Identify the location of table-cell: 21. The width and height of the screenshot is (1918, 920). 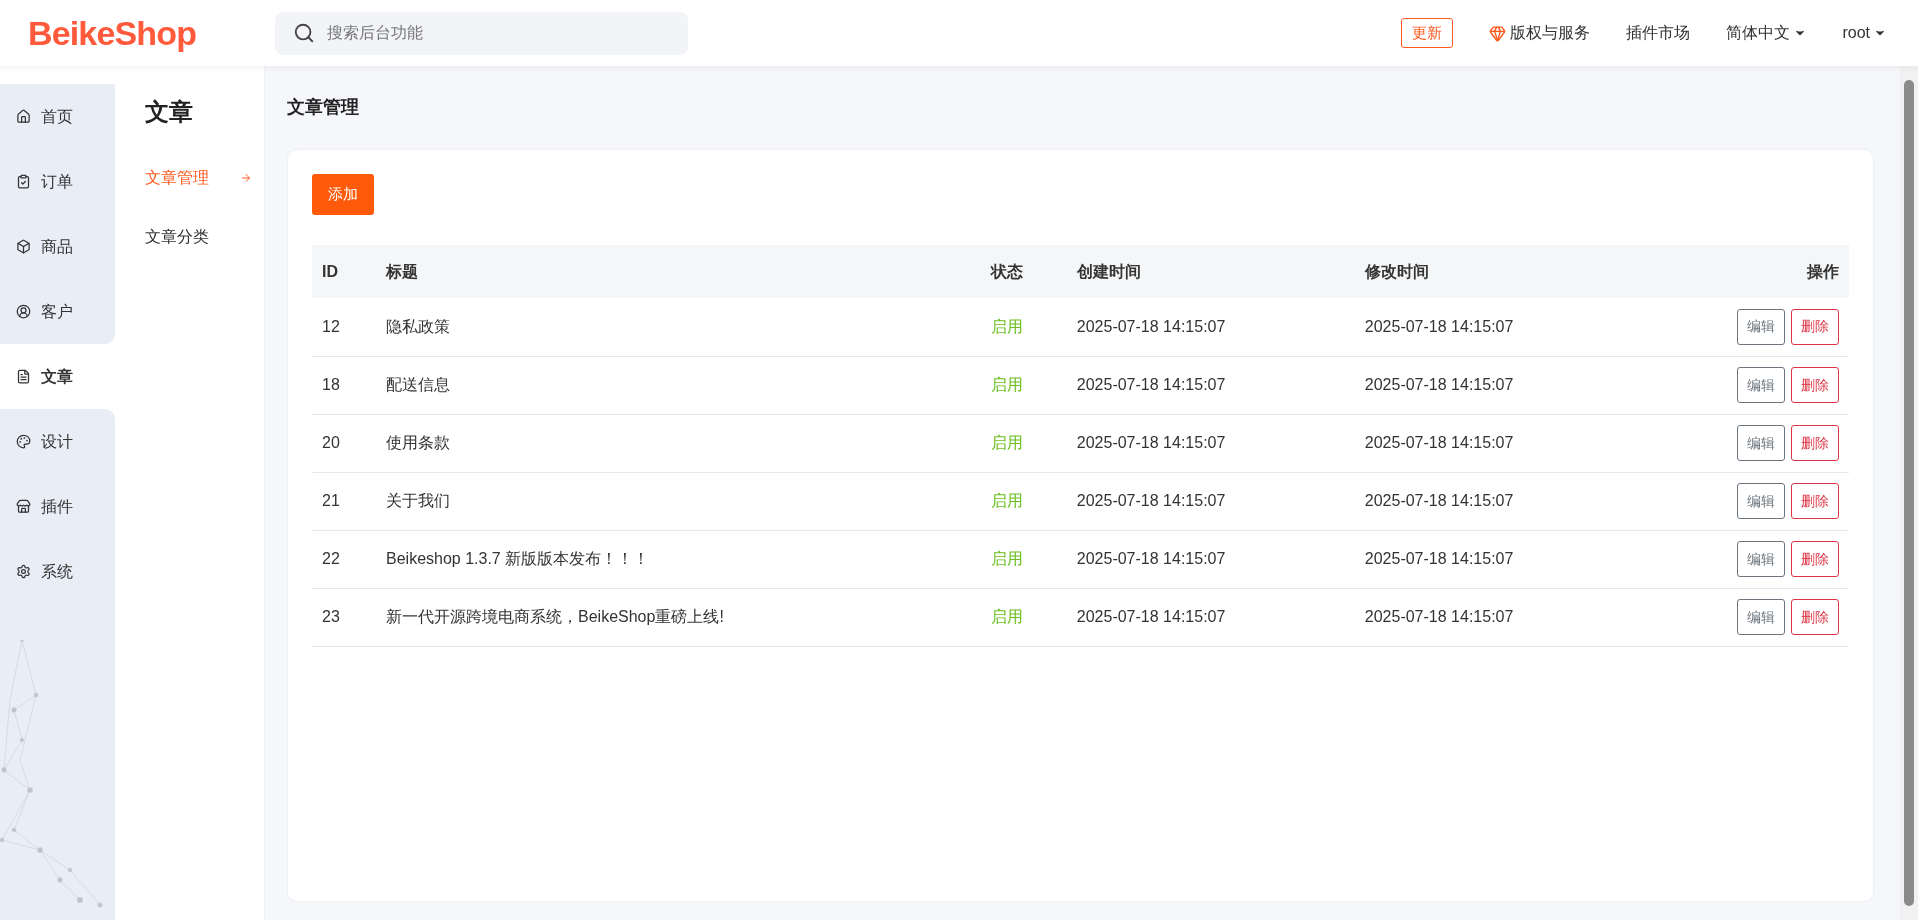
(344, 501).